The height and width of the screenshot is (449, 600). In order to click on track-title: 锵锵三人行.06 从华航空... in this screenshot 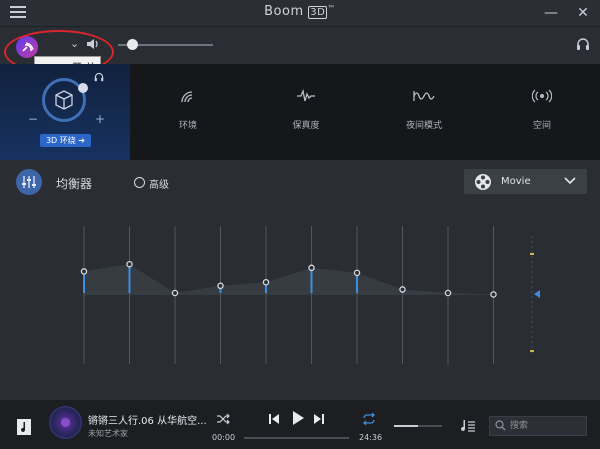, I will do `click(147, 421)`.